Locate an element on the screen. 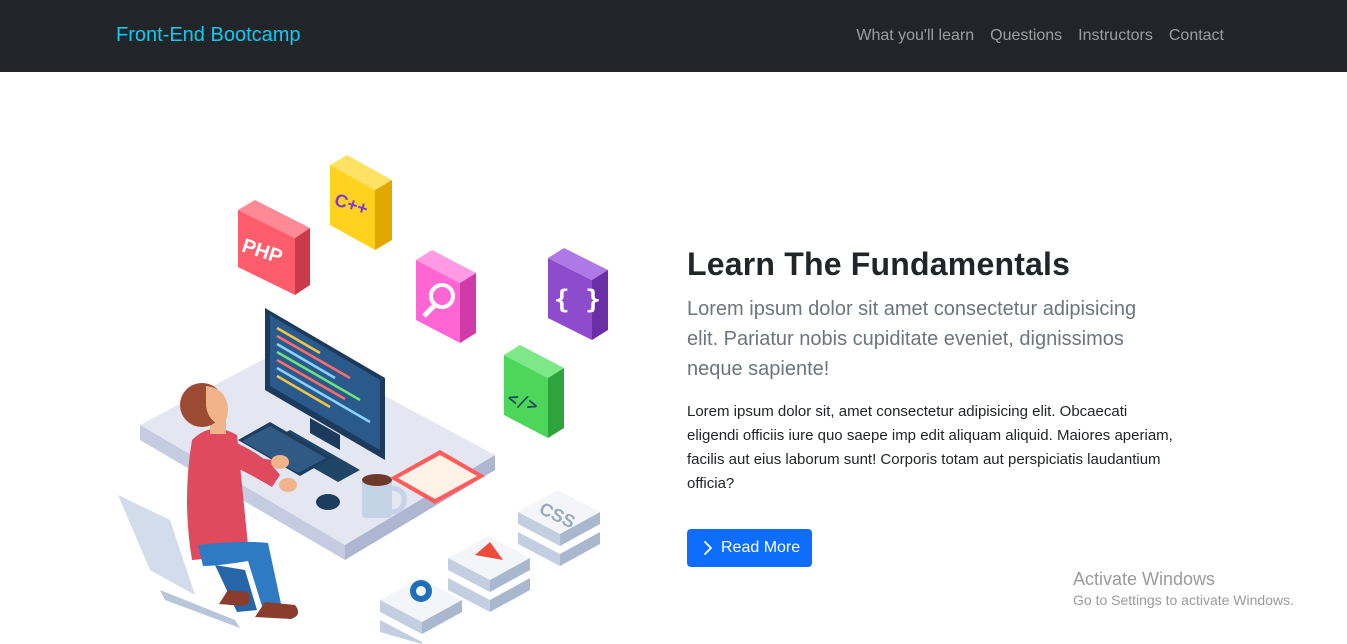 Image resolution: width=1347 pixels, height=644 pixels. read-more-label: Read More is located at coordinates (761, 547).